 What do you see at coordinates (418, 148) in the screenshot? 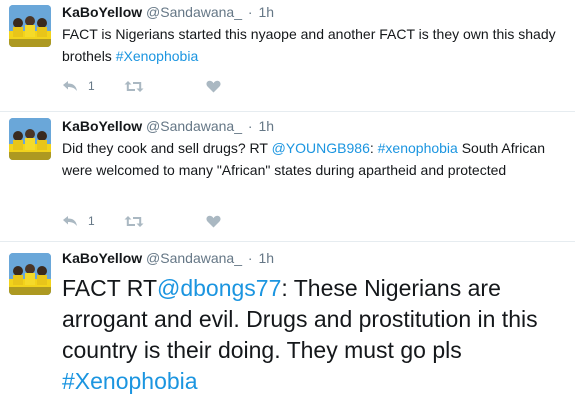
I see `hashtag-link: #xenophobia` at bounding box center [418, 148].